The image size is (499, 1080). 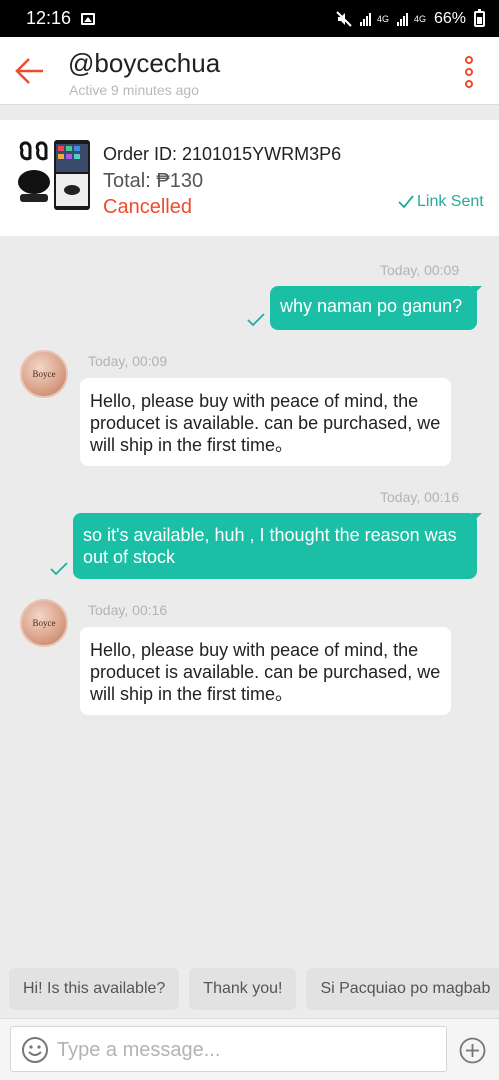 I want to click on message-text: why naman po ganun?, so click(x=371, y=306).